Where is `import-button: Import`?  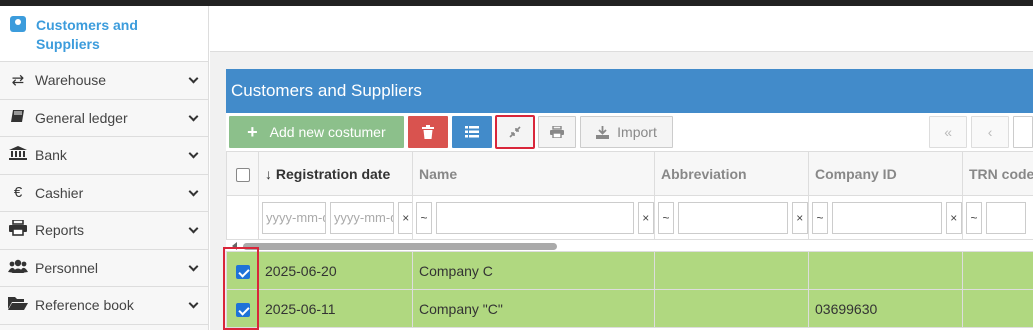 import-button: Import is located at coordinates (626, 132).